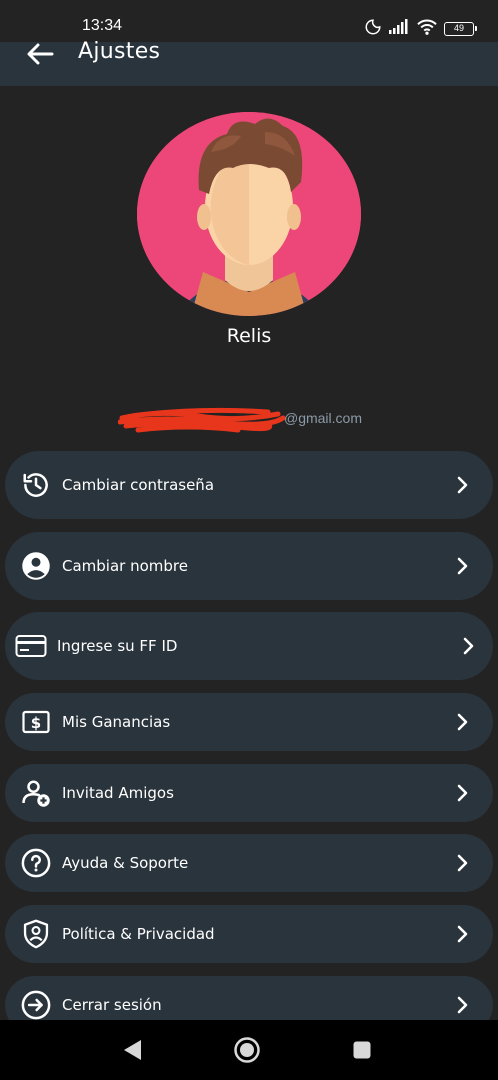 This screenshot has width=498, height=1080. Describe the element at coordinates (36, 863) in the screenshot. I see `help-circle-icon` at that location.